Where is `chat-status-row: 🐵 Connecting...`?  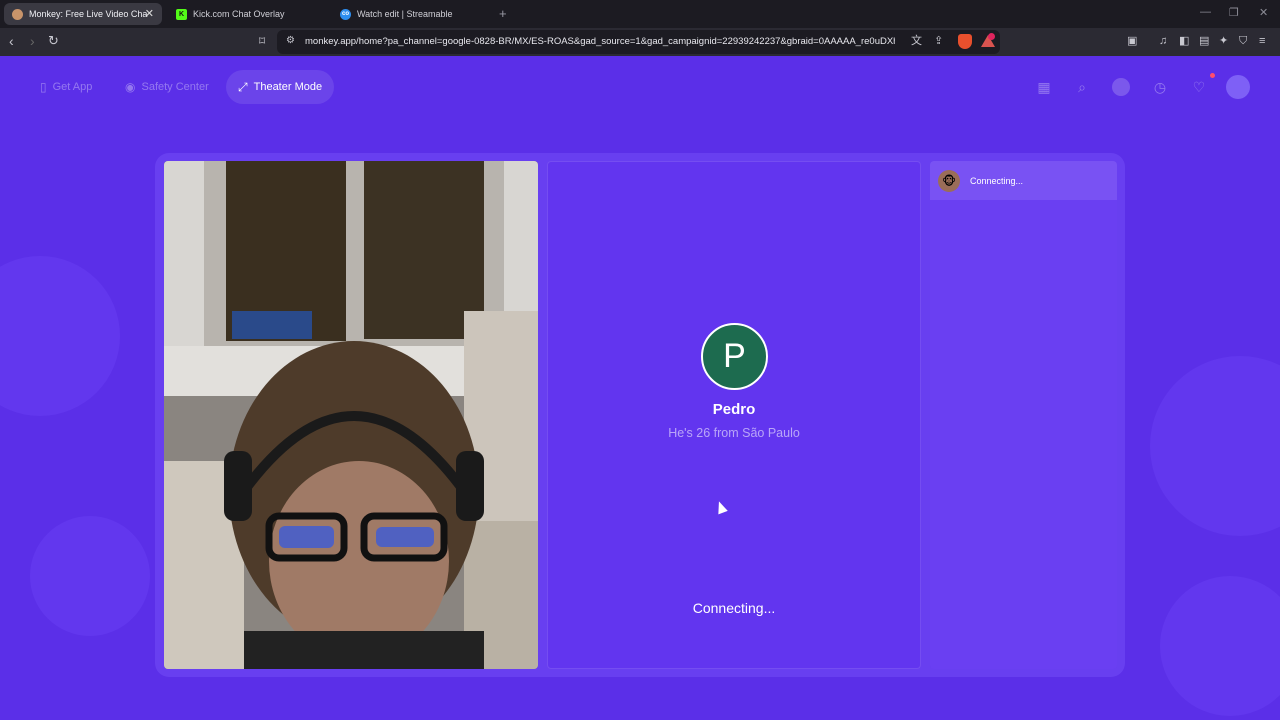 chat-status-row: 🐵 Connecting... is located at coordinates (1023, 180).